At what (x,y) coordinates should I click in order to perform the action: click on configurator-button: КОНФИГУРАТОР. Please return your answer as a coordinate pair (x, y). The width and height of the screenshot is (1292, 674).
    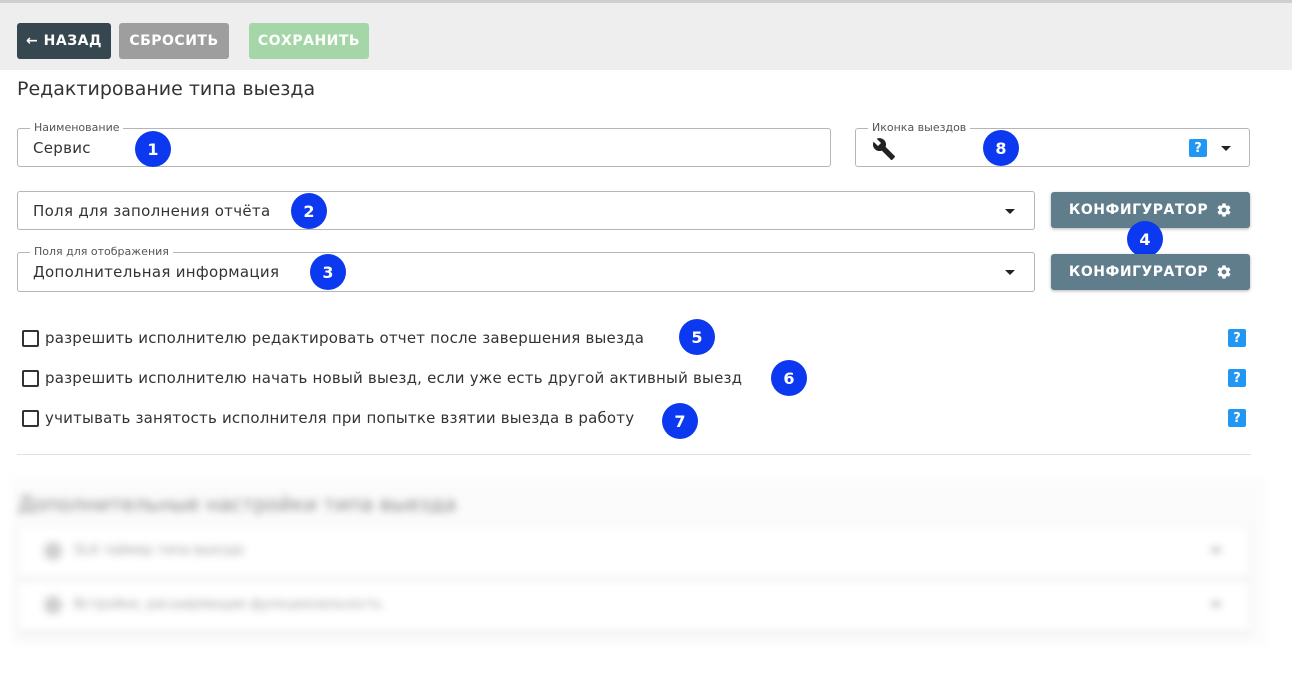
    Looking at the image, I should click on (1150, 272).